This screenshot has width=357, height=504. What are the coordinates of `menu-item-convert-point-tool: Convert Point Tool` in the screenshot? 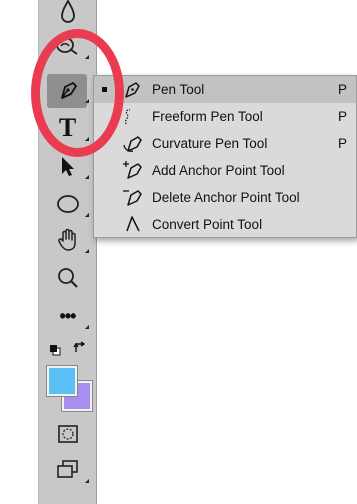 It's located at (225, 224).